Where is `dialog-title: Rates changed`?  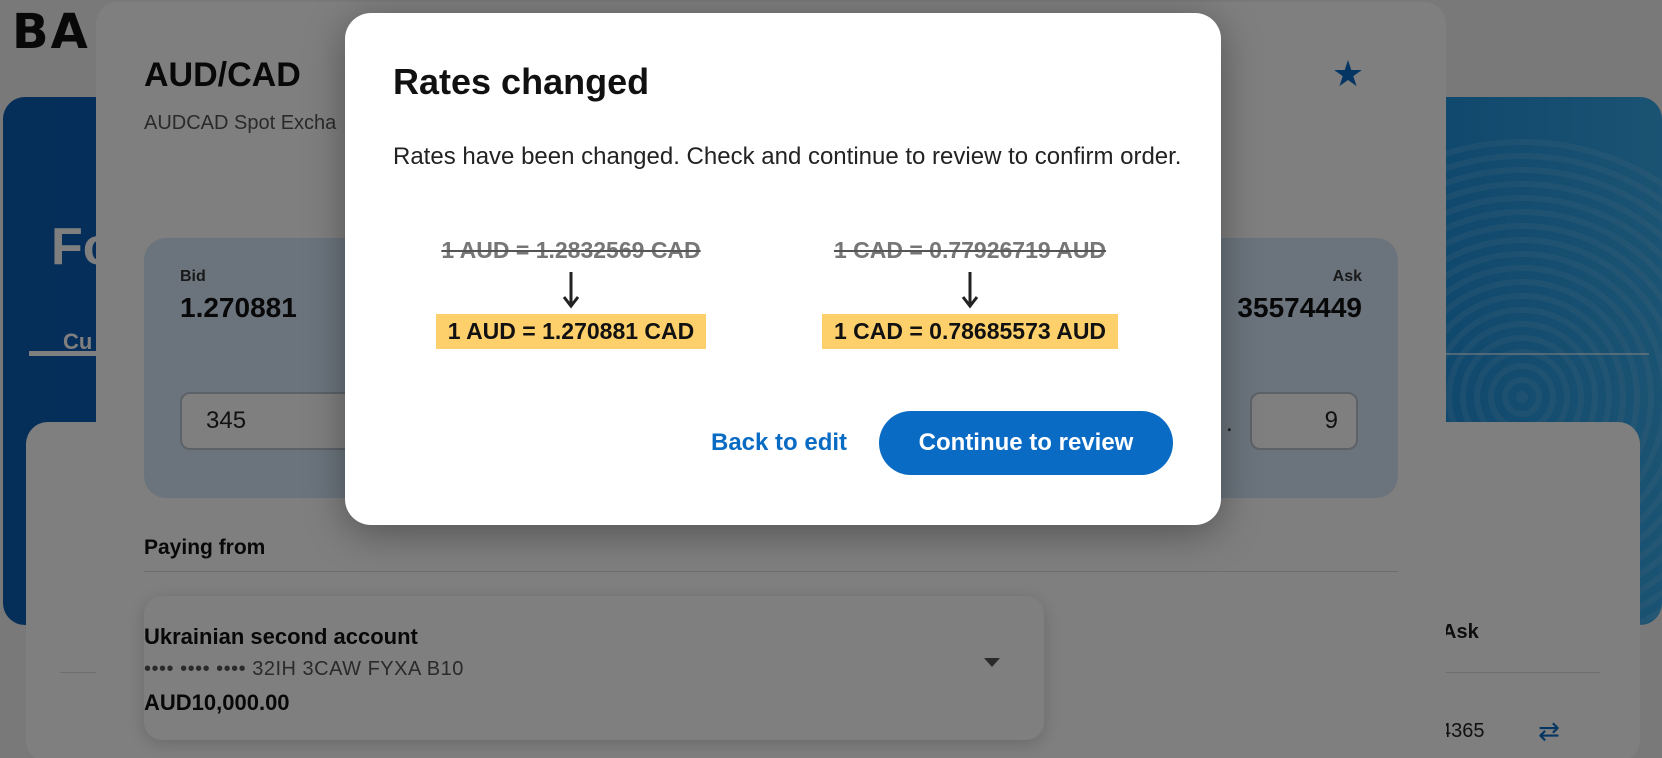
dialog-title: Rates changed is located at coordinates (521, 81).